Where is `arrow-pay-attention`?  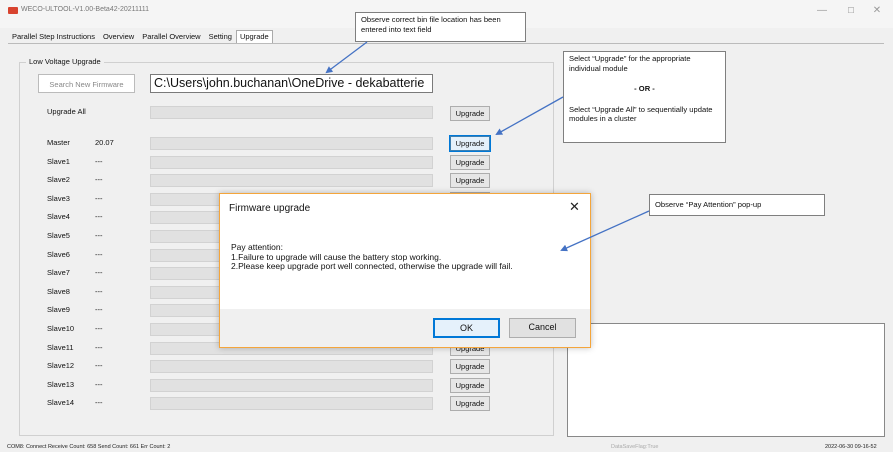
arrow-pay-attention is located at coordinates (605, 231).